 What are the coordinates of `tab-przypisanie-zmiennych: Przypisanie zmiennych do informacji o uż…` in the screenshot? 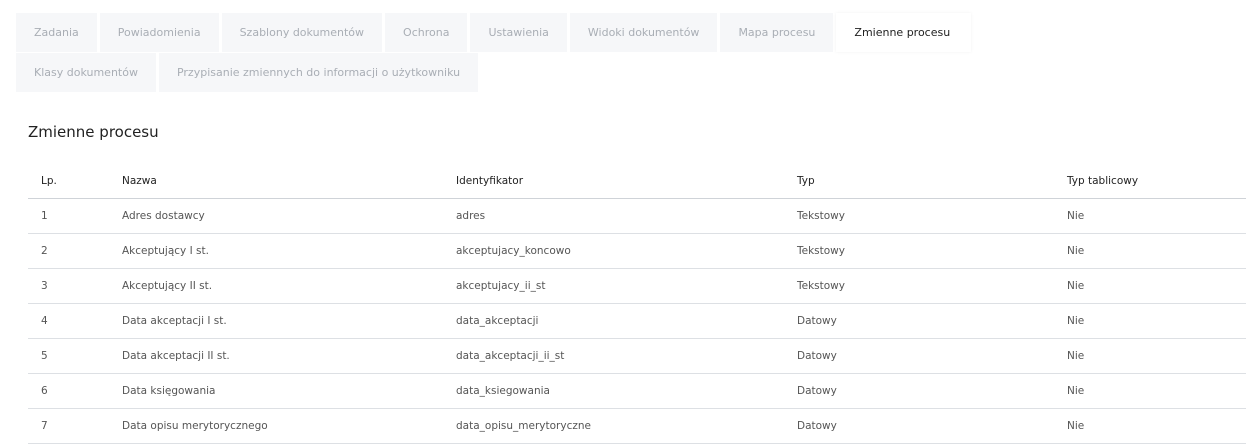 It's located at (320, 72).